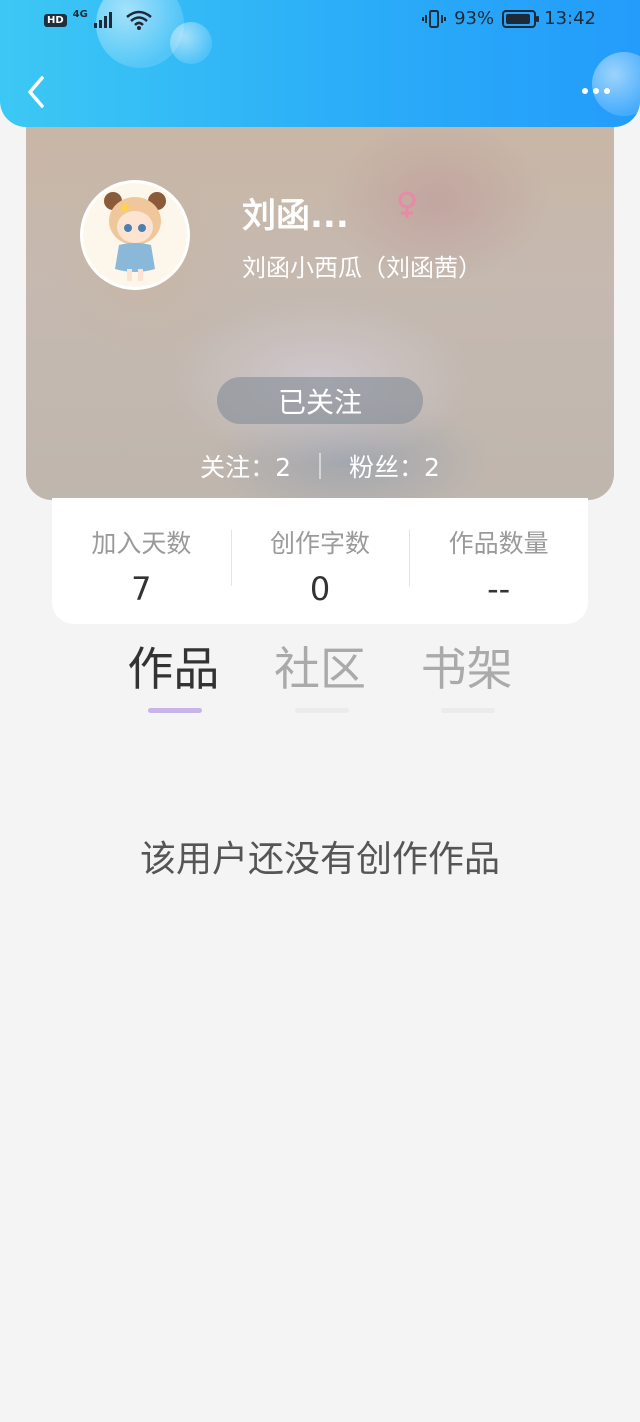  Describe the element at coordinates (596, 91) in the screenshot. I see `more-options-icon` at that location.